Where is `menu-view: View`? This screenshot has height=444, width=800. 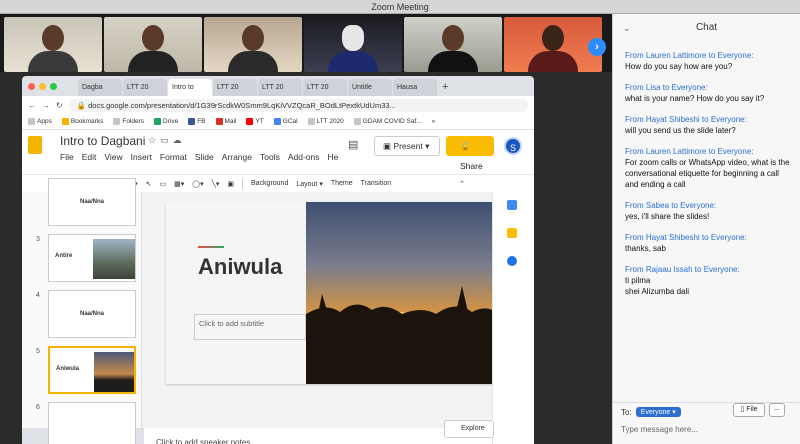 menu-view: View is located at coordinates (113, 157).